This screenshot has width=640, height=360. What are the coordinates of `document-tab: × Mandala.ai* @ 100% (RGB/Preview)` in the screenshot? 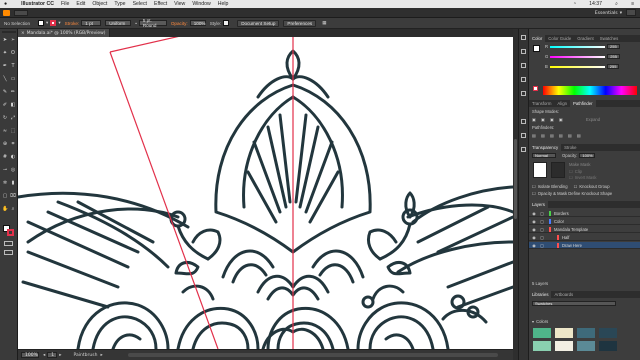 It's located at (64, 33).